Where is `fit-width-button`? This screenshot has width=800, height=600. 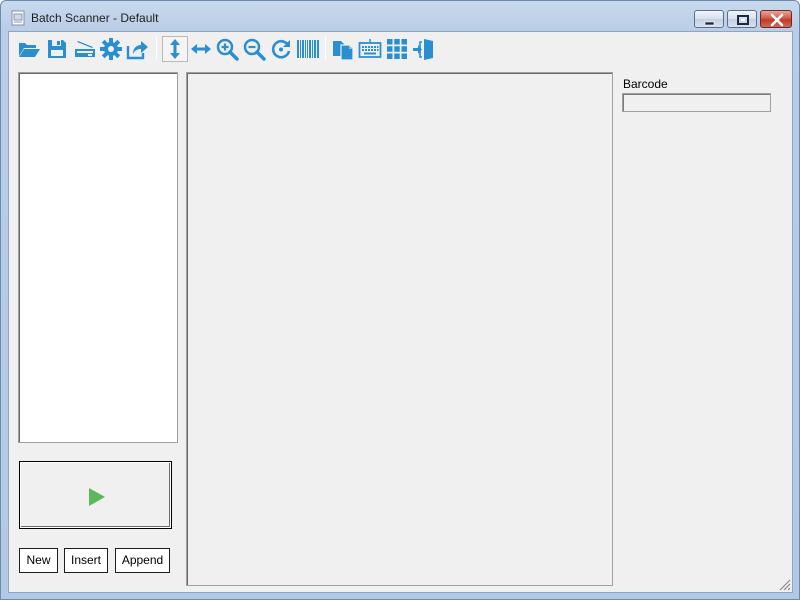 fit-width-button is located at coordinates (201, 49).